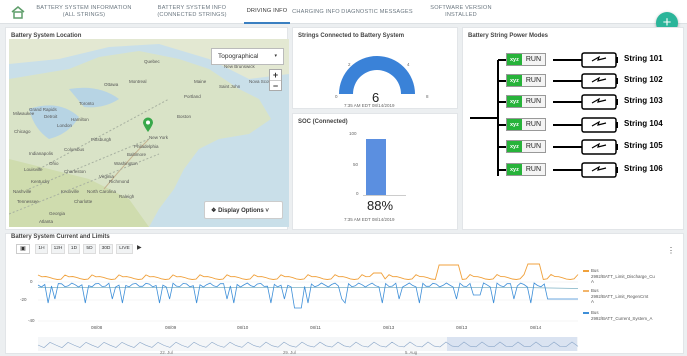 This screenshot has width=687, height=356. What do you see at coordinates (87, 103) in the screenshot?
I see `map-label: Toronto` at bounding box center [87, 103].